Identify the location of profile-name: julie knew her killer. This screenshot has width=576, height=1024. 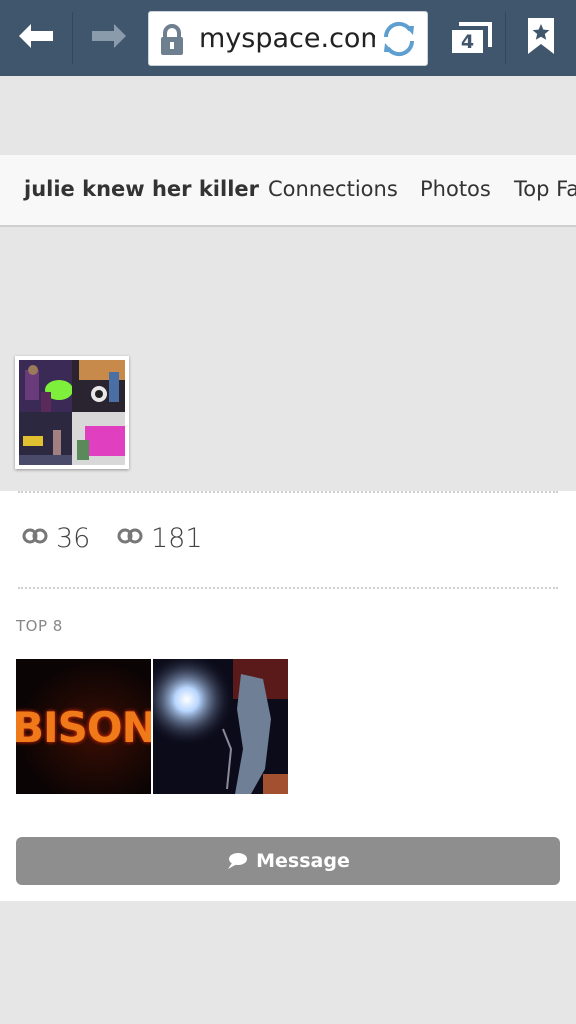
(141, 189).